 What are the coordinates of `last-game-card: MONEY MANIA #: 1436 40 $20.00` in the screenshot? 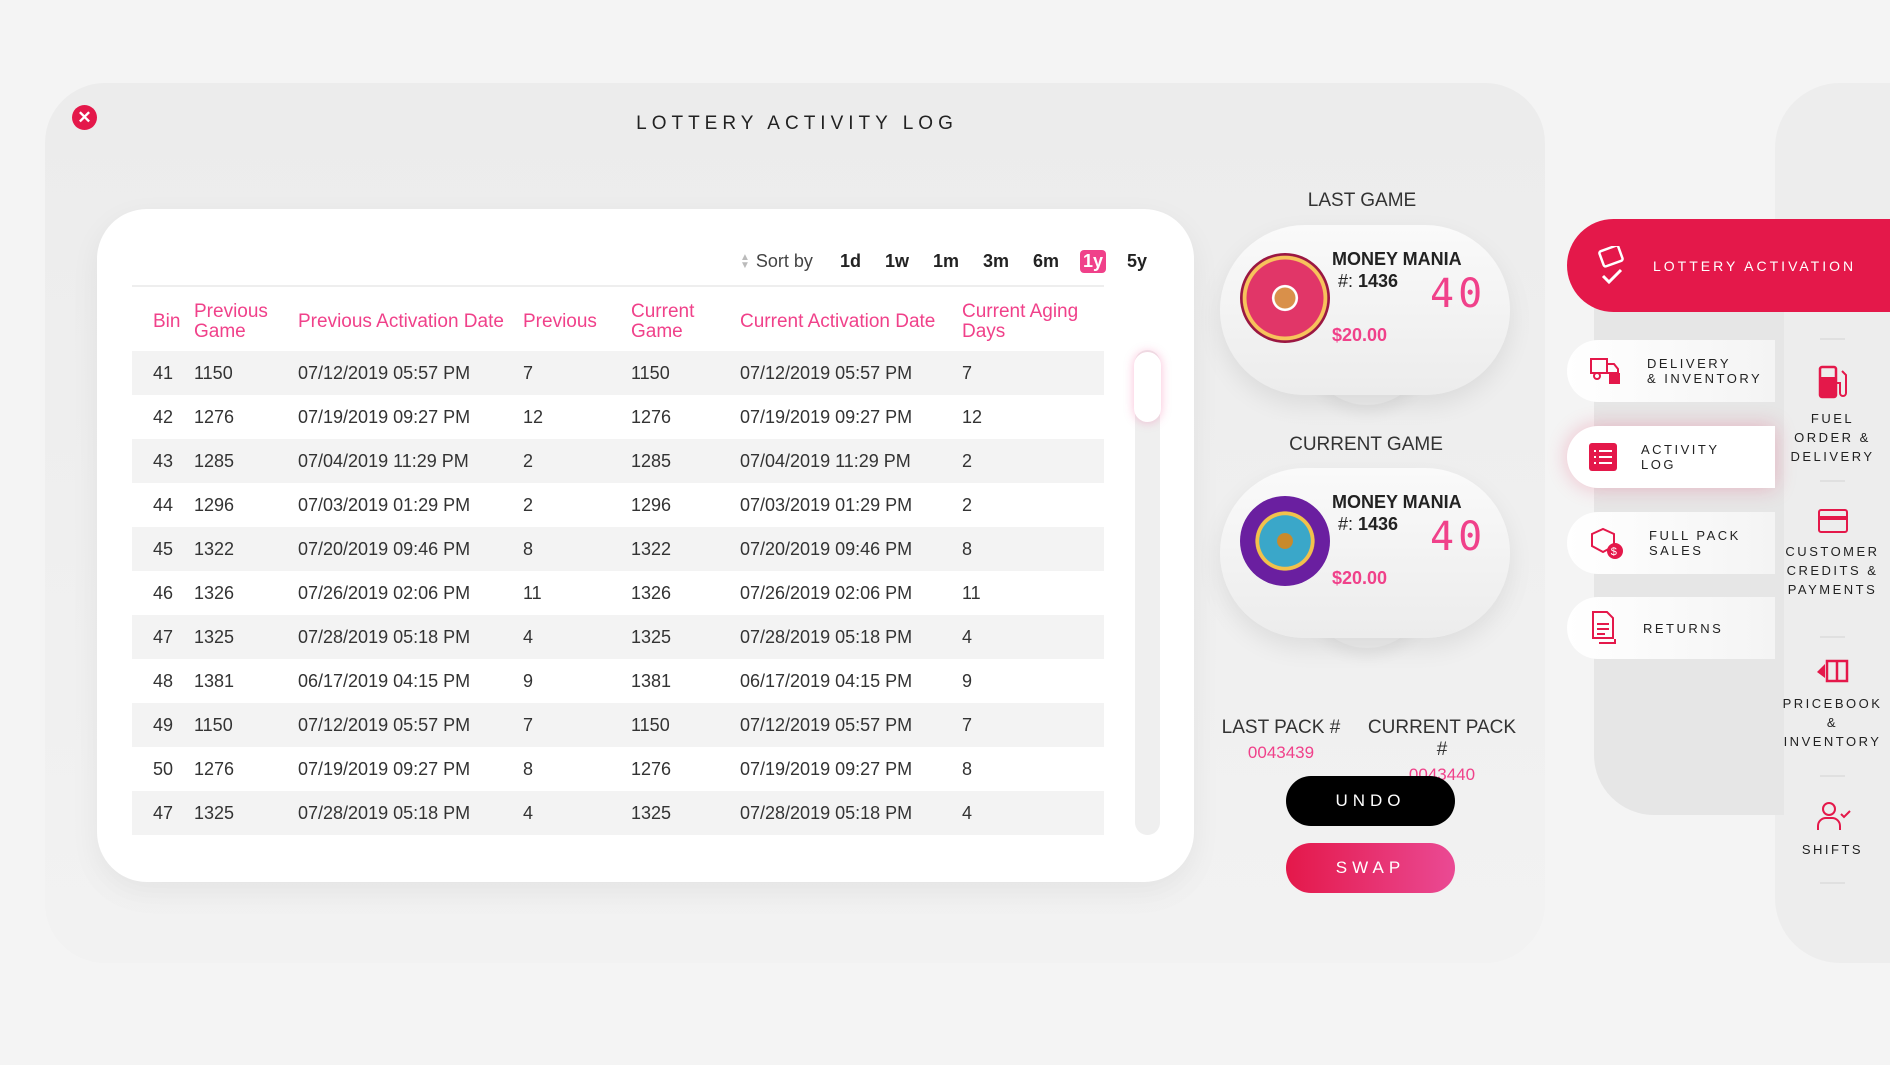 It's located at (1365, 310).